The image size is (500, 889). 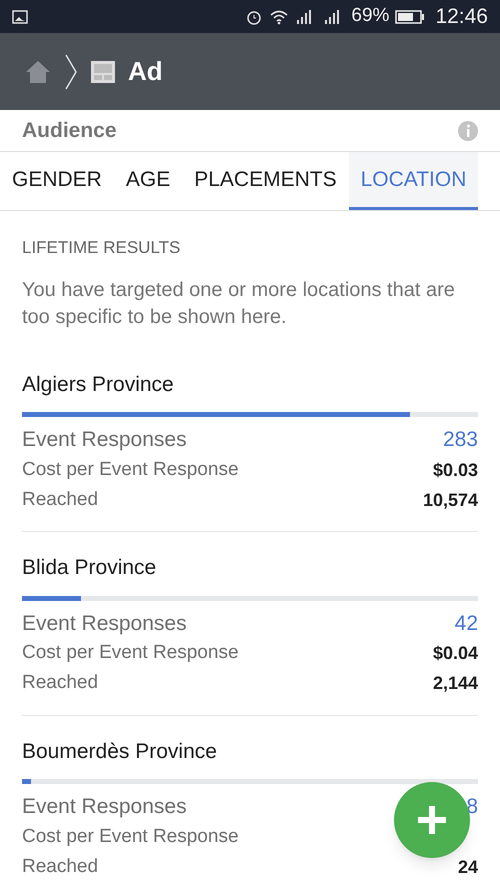 I want to click on plus-icon, so click(x=432, y=820).